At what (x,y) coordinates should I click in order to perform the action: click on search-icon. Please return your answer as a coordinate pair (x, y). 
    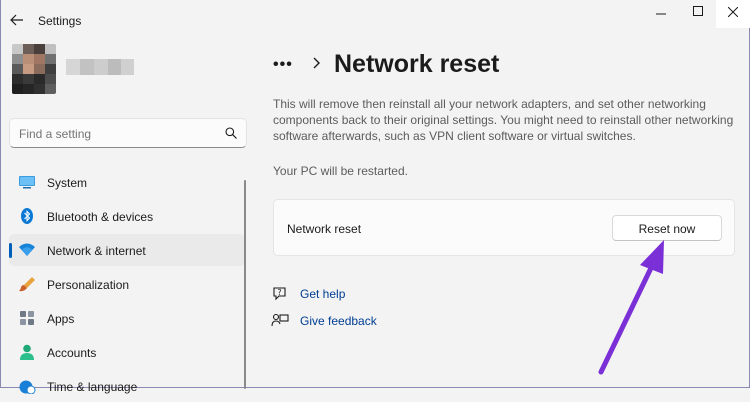
    Looking at the image, I should click on (231, 133).